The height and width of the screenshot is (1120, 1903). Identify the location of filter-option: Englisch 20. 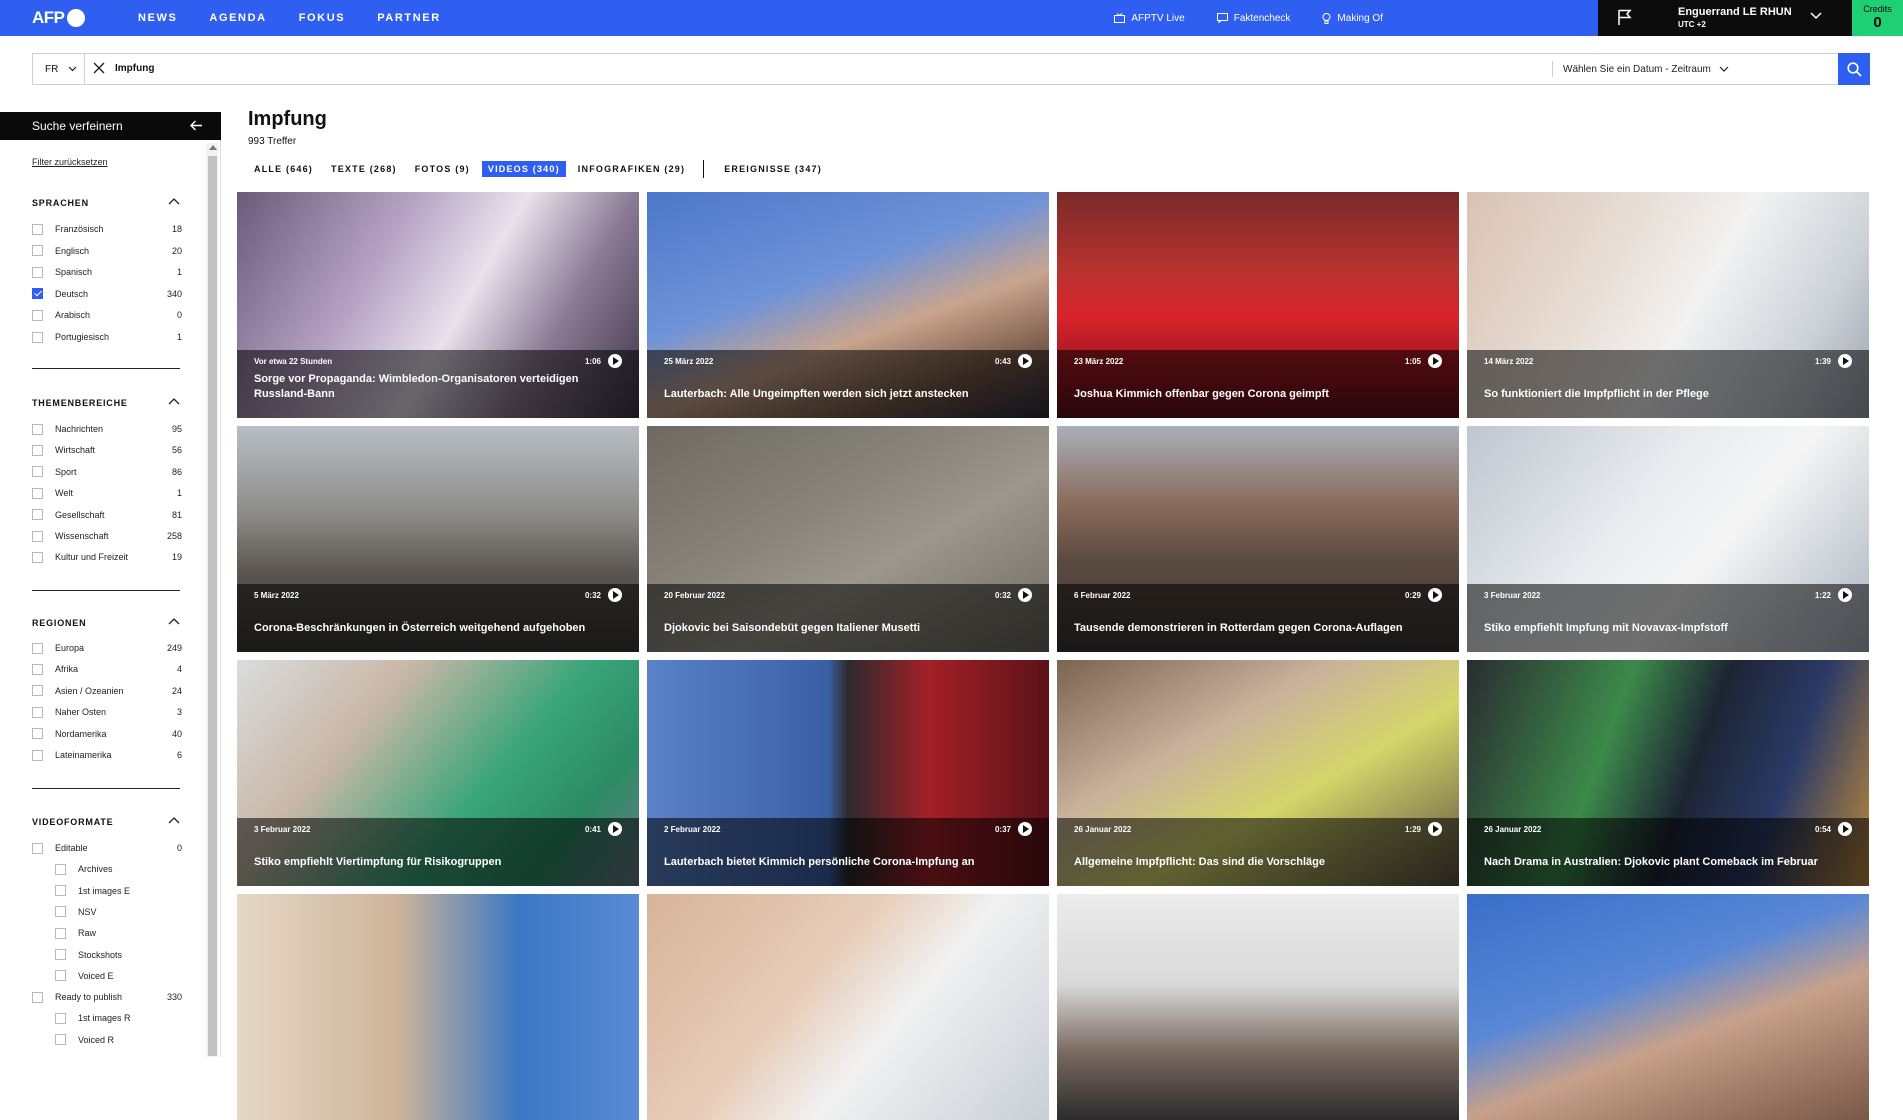
(107, 251).